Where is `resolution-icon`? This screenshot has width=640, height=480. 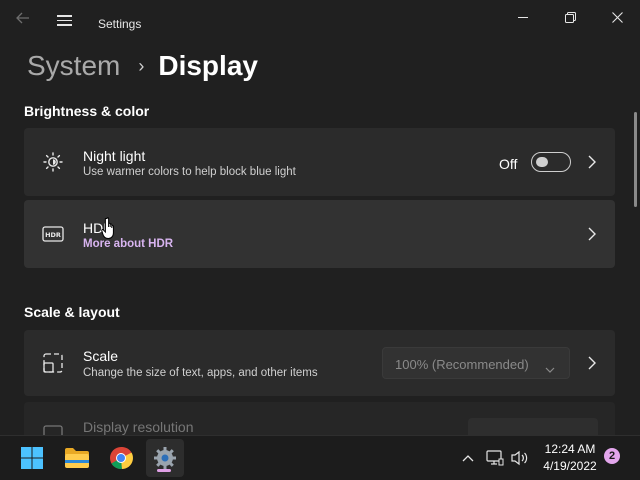
resolution-icon is located at coordinates (53, 428).